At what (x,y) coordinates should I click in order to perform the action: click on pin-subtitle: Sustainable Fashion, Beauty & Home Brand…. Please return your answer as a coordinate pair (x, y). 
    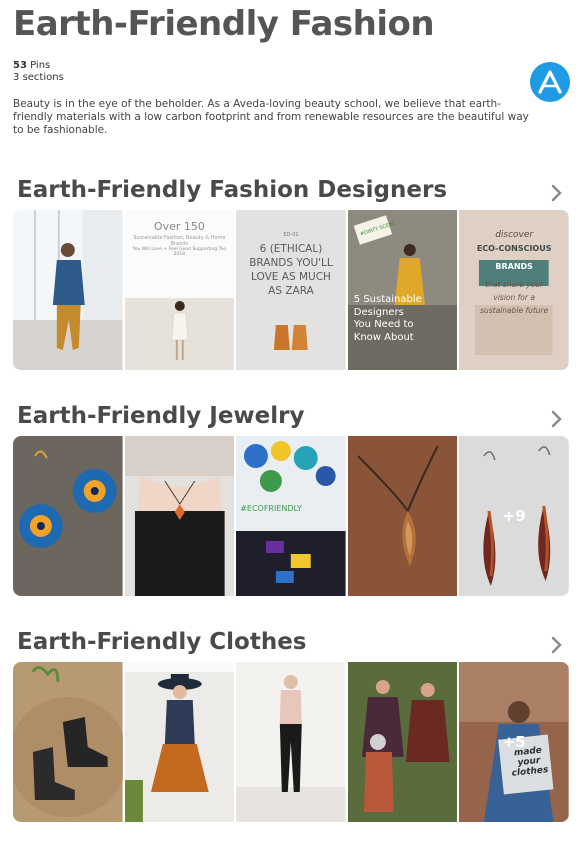
    Looking at the image, I should click on (179, 241).